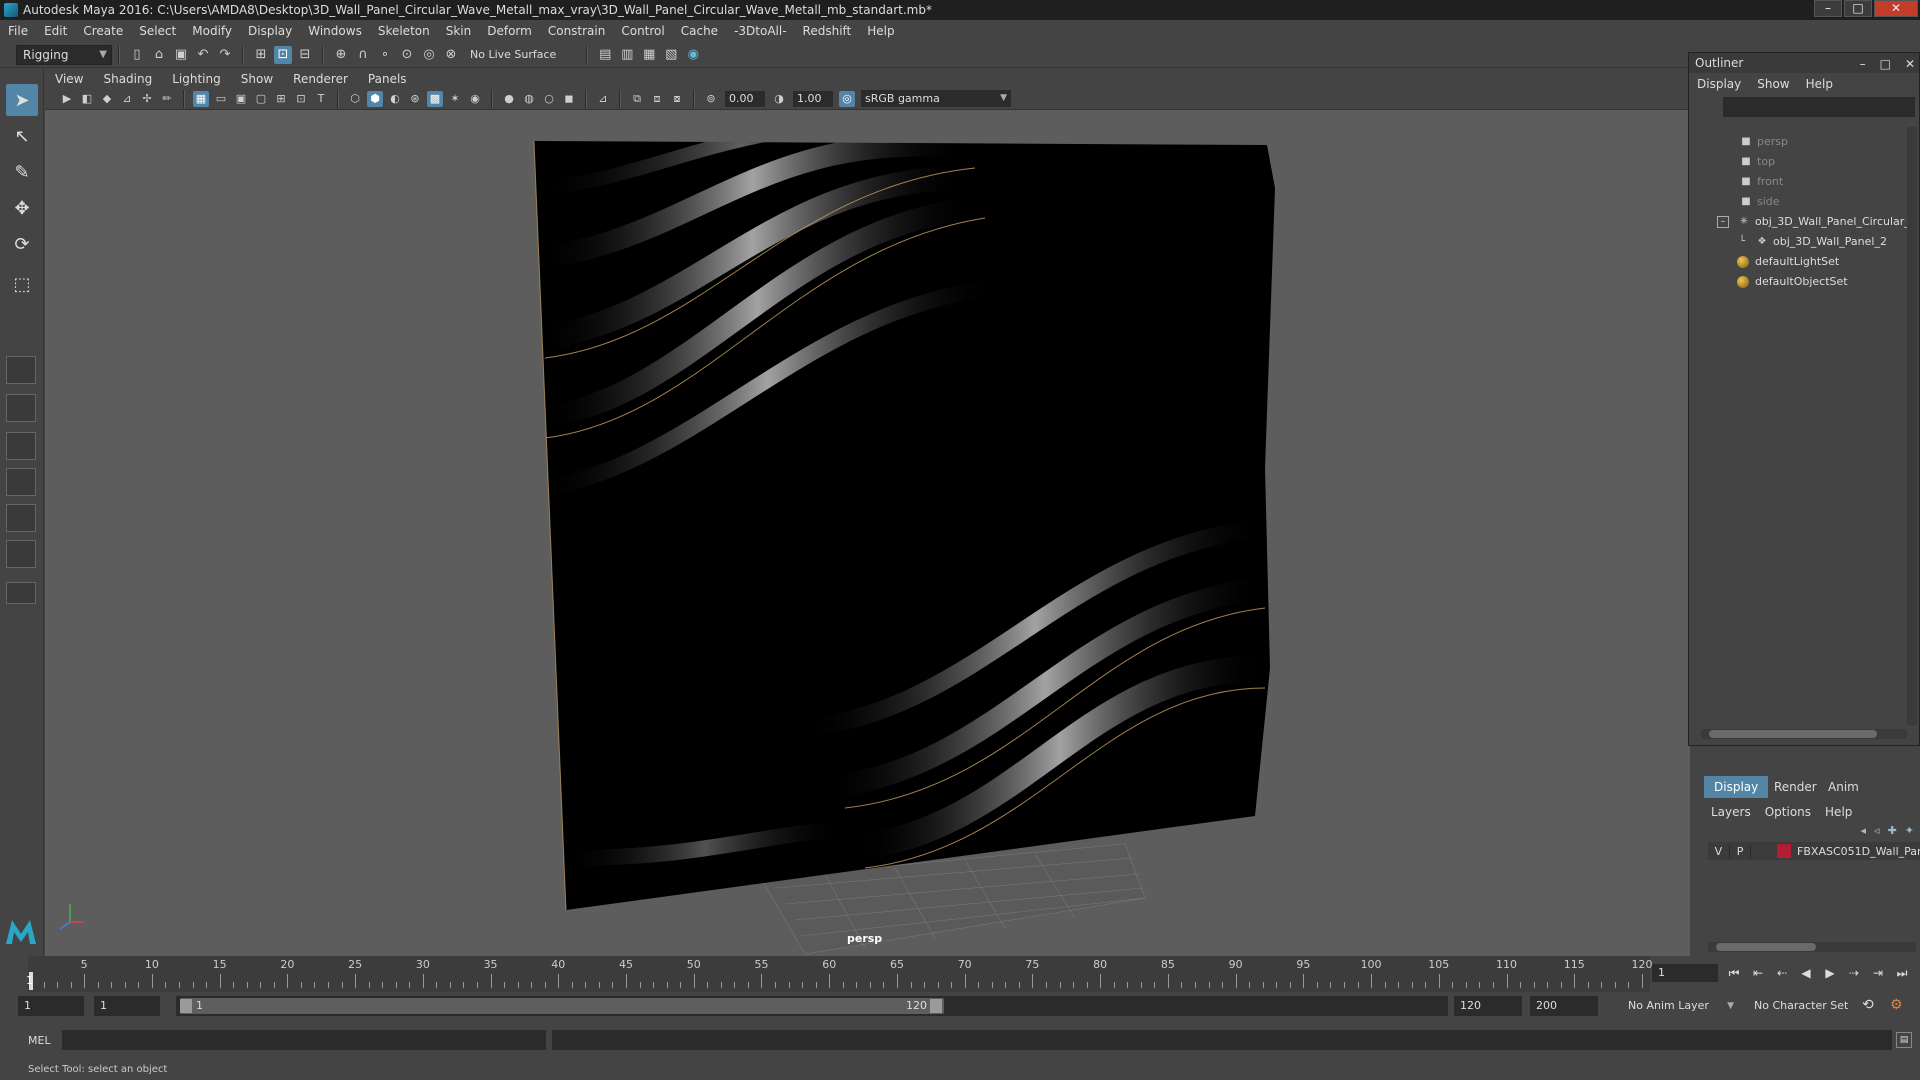  Describe the element at coordinates (1896, 8) in the screenshot. I see `close-button: ✕` at that location.